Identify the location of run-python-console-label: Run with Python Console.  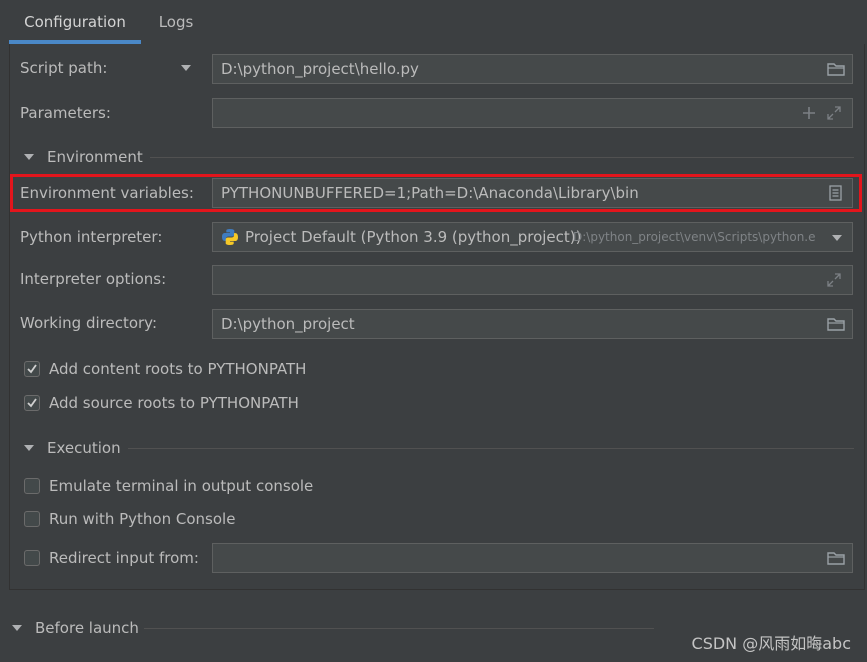
(142, 519).